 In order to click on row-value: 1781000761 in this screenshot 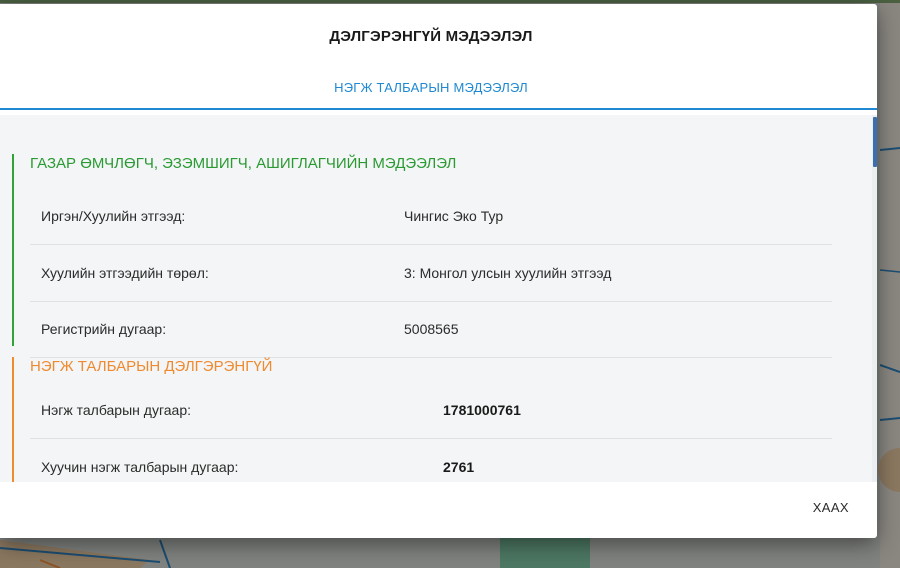, I will do `click(482, 410)`.